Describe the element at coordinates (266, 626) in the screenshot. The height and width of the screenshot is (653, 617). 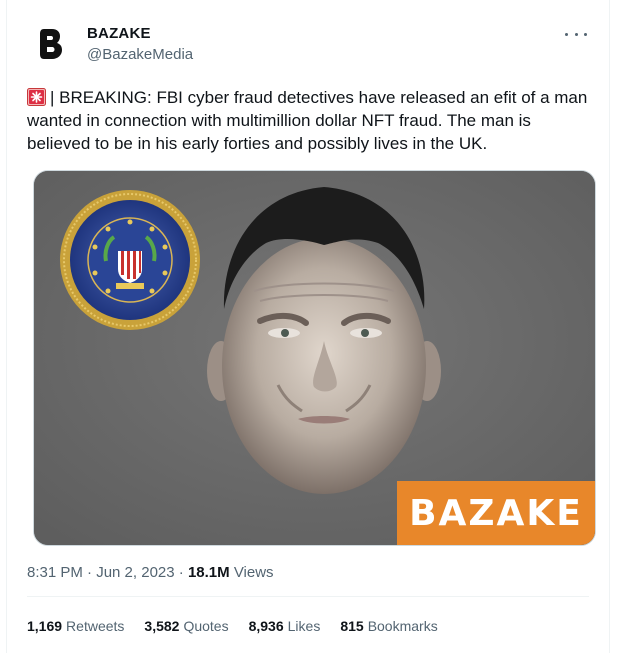
I see `stat-number: 8,936` at that location.